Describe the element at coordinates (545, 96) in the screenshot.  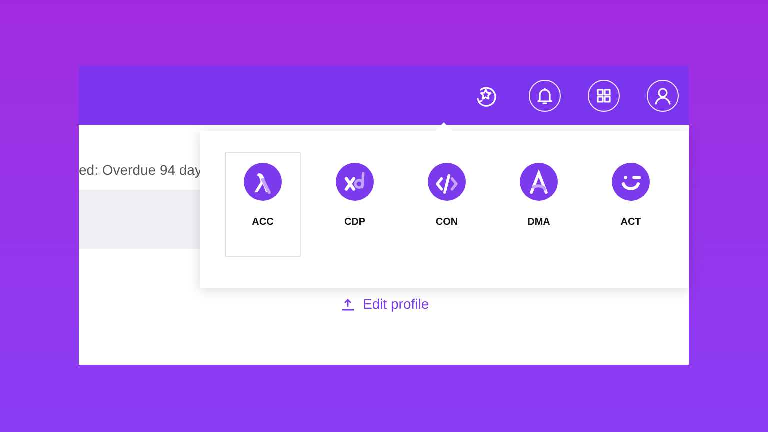
I see `bell-icon` at that location.